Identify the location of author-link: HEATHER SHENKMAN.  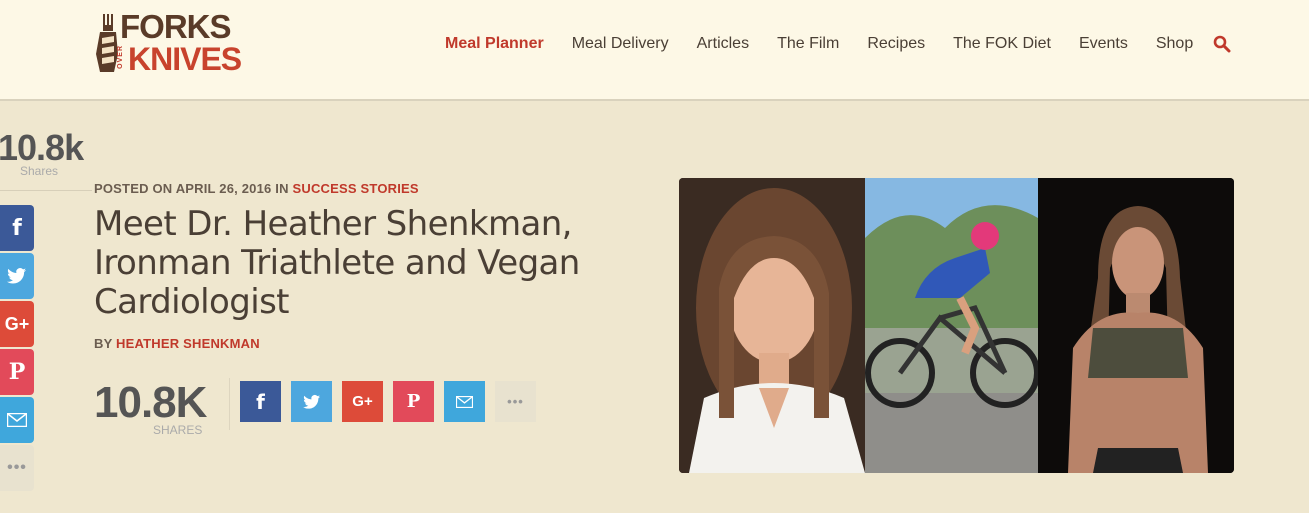
(188, 343).